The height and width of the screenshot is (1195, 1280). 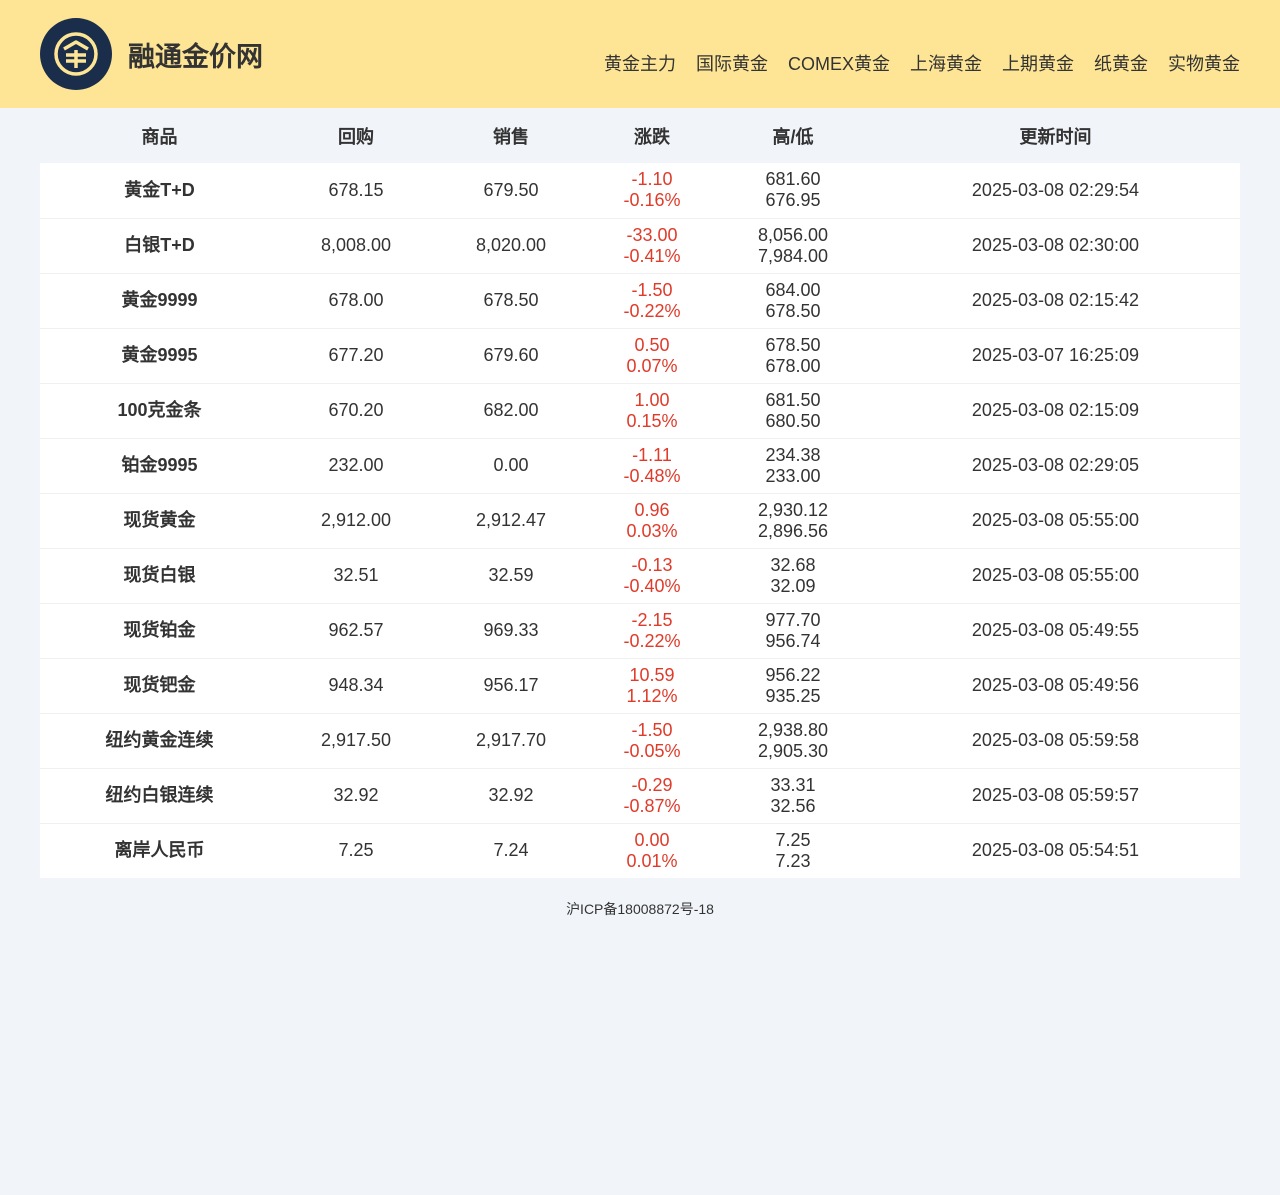 I want to click on change-percent: 1.12%, so click(x=652, y=695).